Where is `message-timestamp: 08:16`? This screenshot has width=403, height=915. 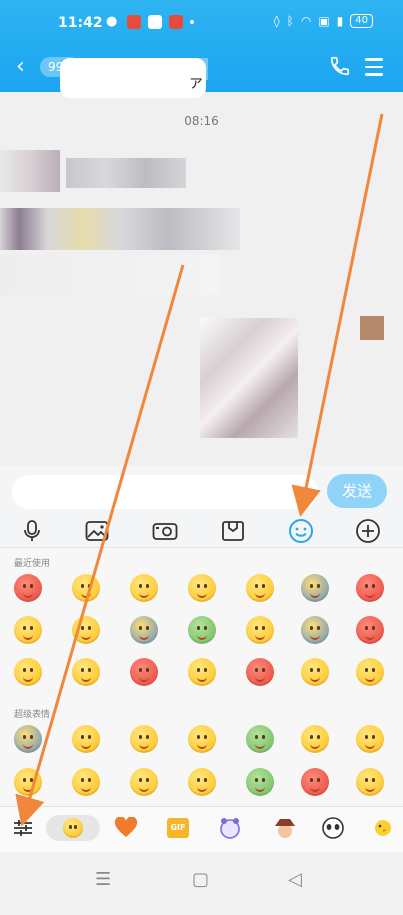 message-timestamp: 08:16 is located at coordinates (201, 121).